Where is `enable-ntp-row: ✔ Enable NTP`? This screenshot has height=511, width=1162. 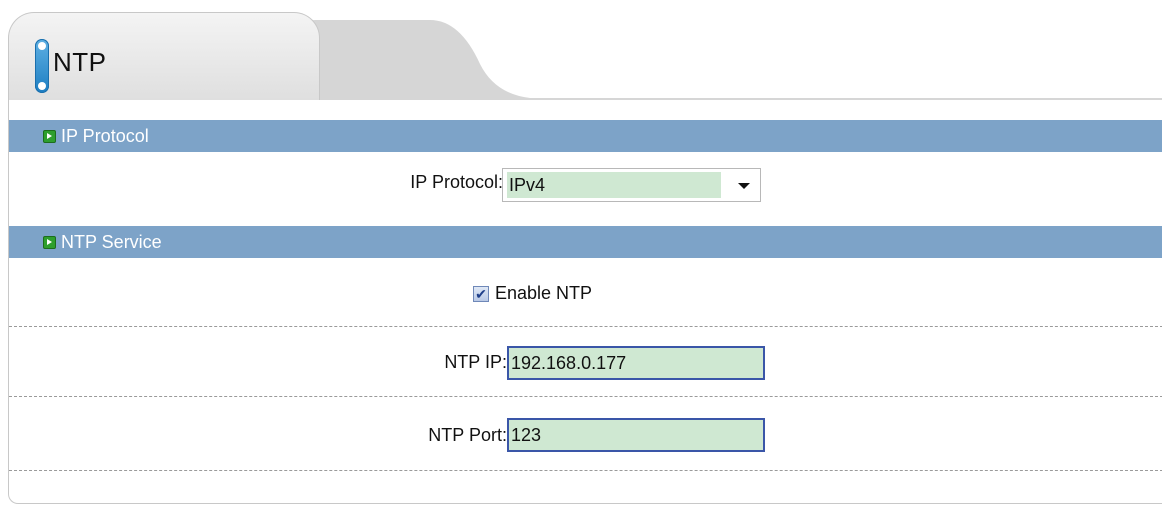
enable-ntp-row: ✔ Enable NTP is located at coordinates (585, 292).